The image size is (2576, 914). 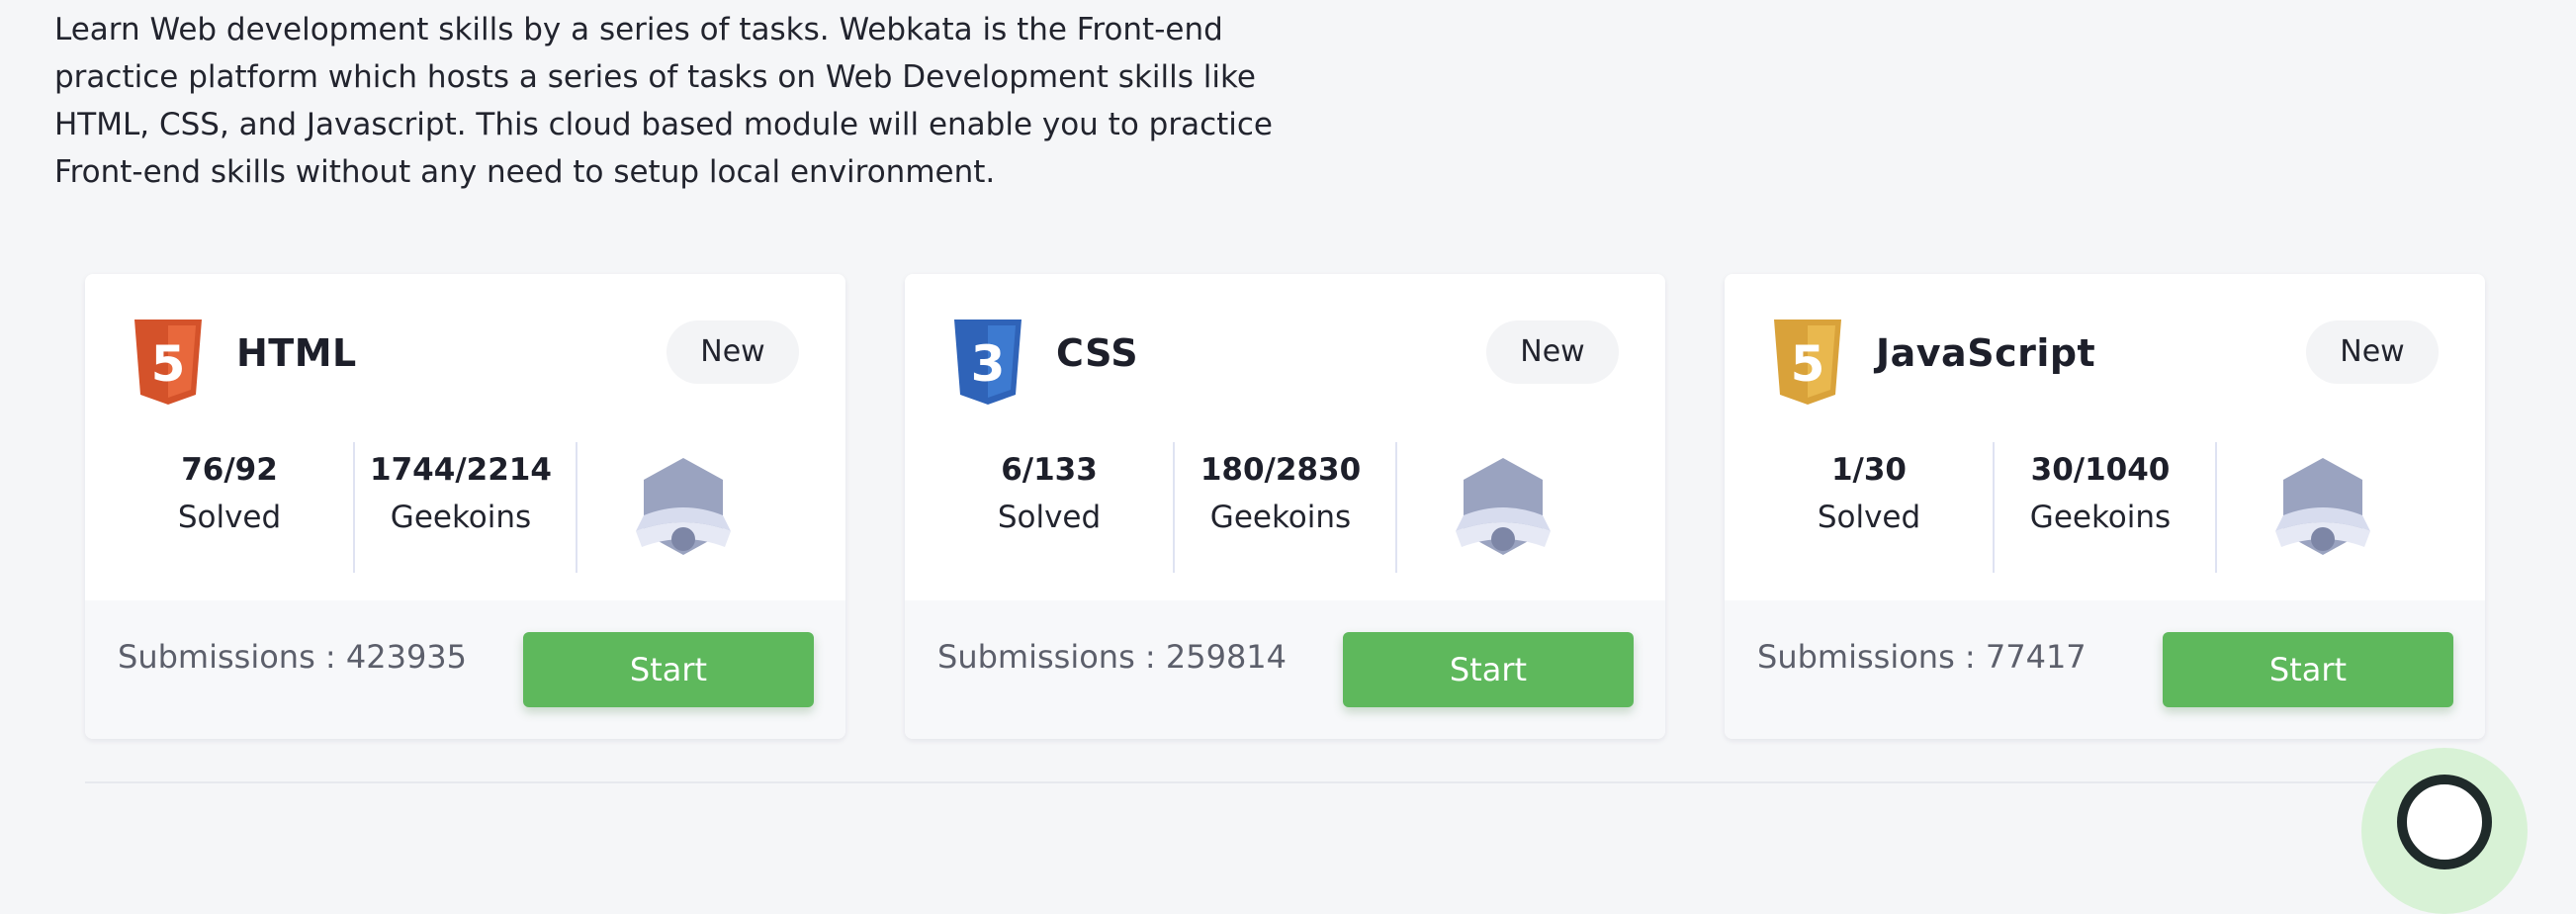 What do you see at coordinates (1097, 353) in the screenshot?
I see `track-title: CSS` at bounding box center [1097, 353].